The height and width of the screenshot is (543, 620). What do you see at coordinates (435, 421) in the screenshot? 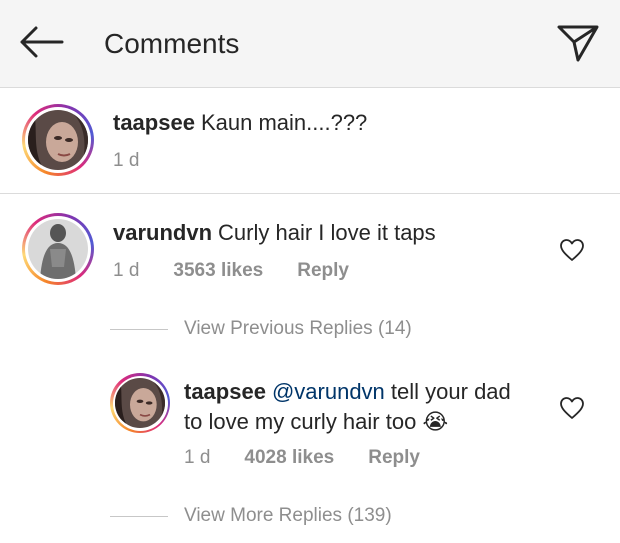
I see `crying-emoji: 😭` at bounding box center [435, 421].